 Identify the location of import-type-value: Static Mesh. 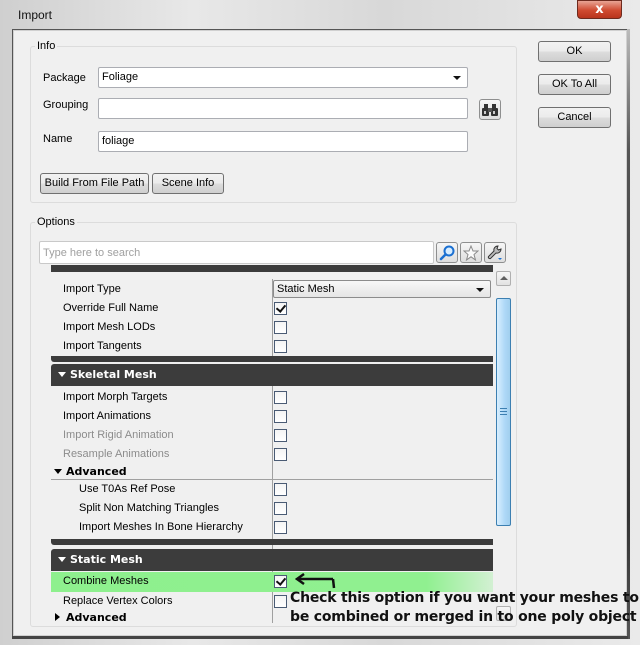
(306, 289).